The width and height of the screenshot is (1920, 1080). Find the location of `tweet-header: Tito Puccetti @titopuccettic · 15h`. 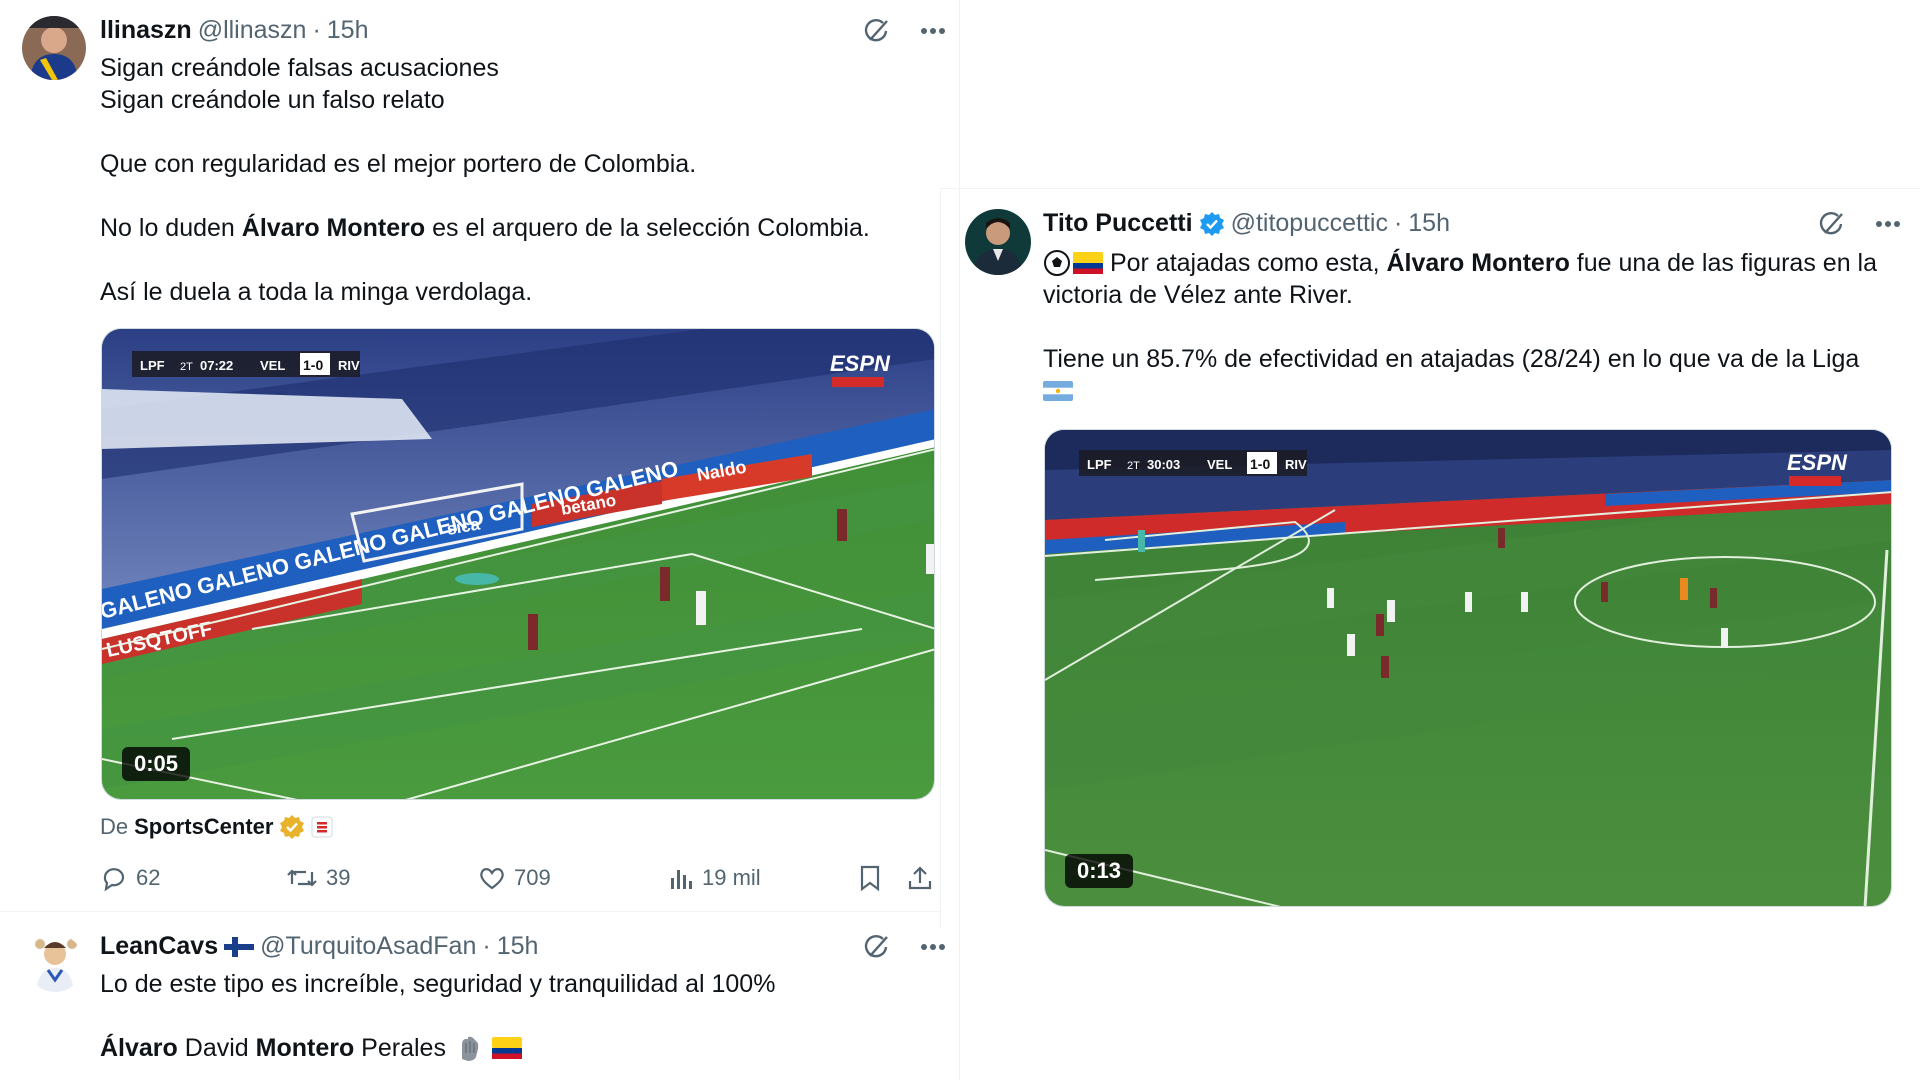

tweet-header: Tito Puccetti @titopuccettic · 15h is located at coordinates (1246, 223).